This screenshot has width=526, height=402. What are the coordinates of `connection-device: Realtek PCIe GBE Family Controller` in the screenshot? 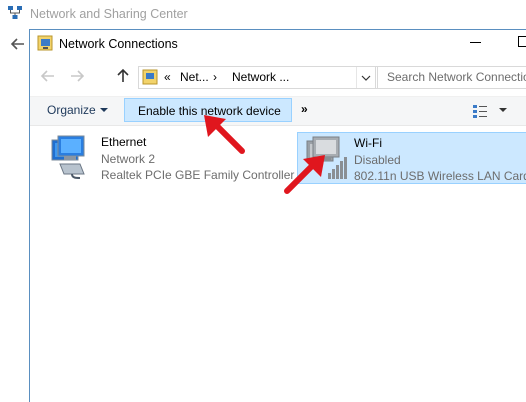 It's located at (198, 175).